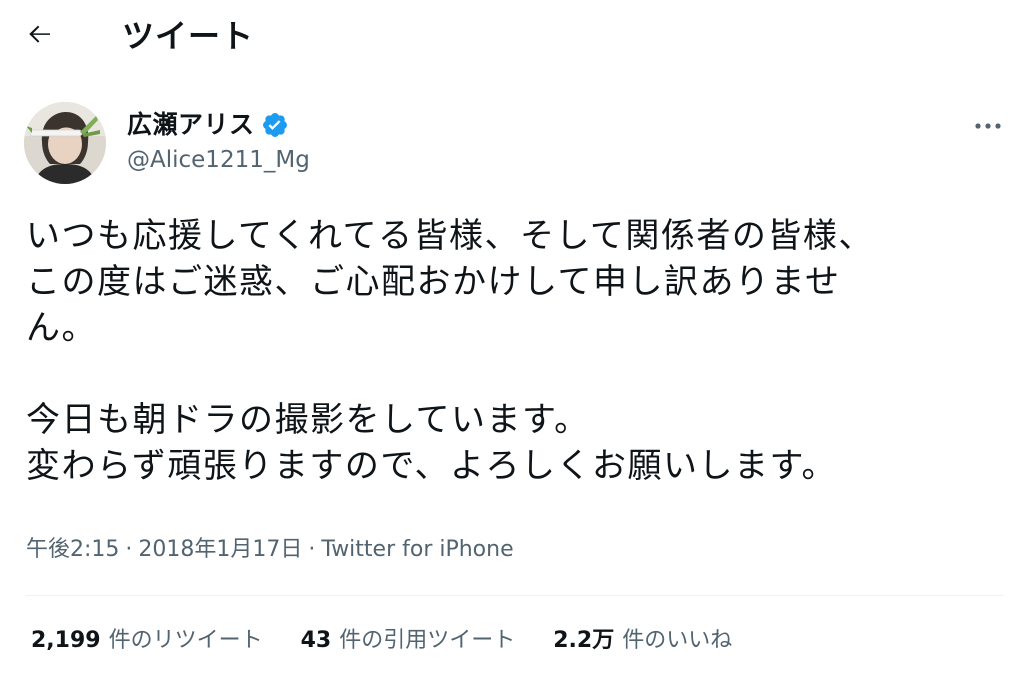 The height and width of the screenshot is (676, 1024). Describe the element at coordinates (66, 640) in the screenshot. I see `retweet-count: 2,199` at that location.